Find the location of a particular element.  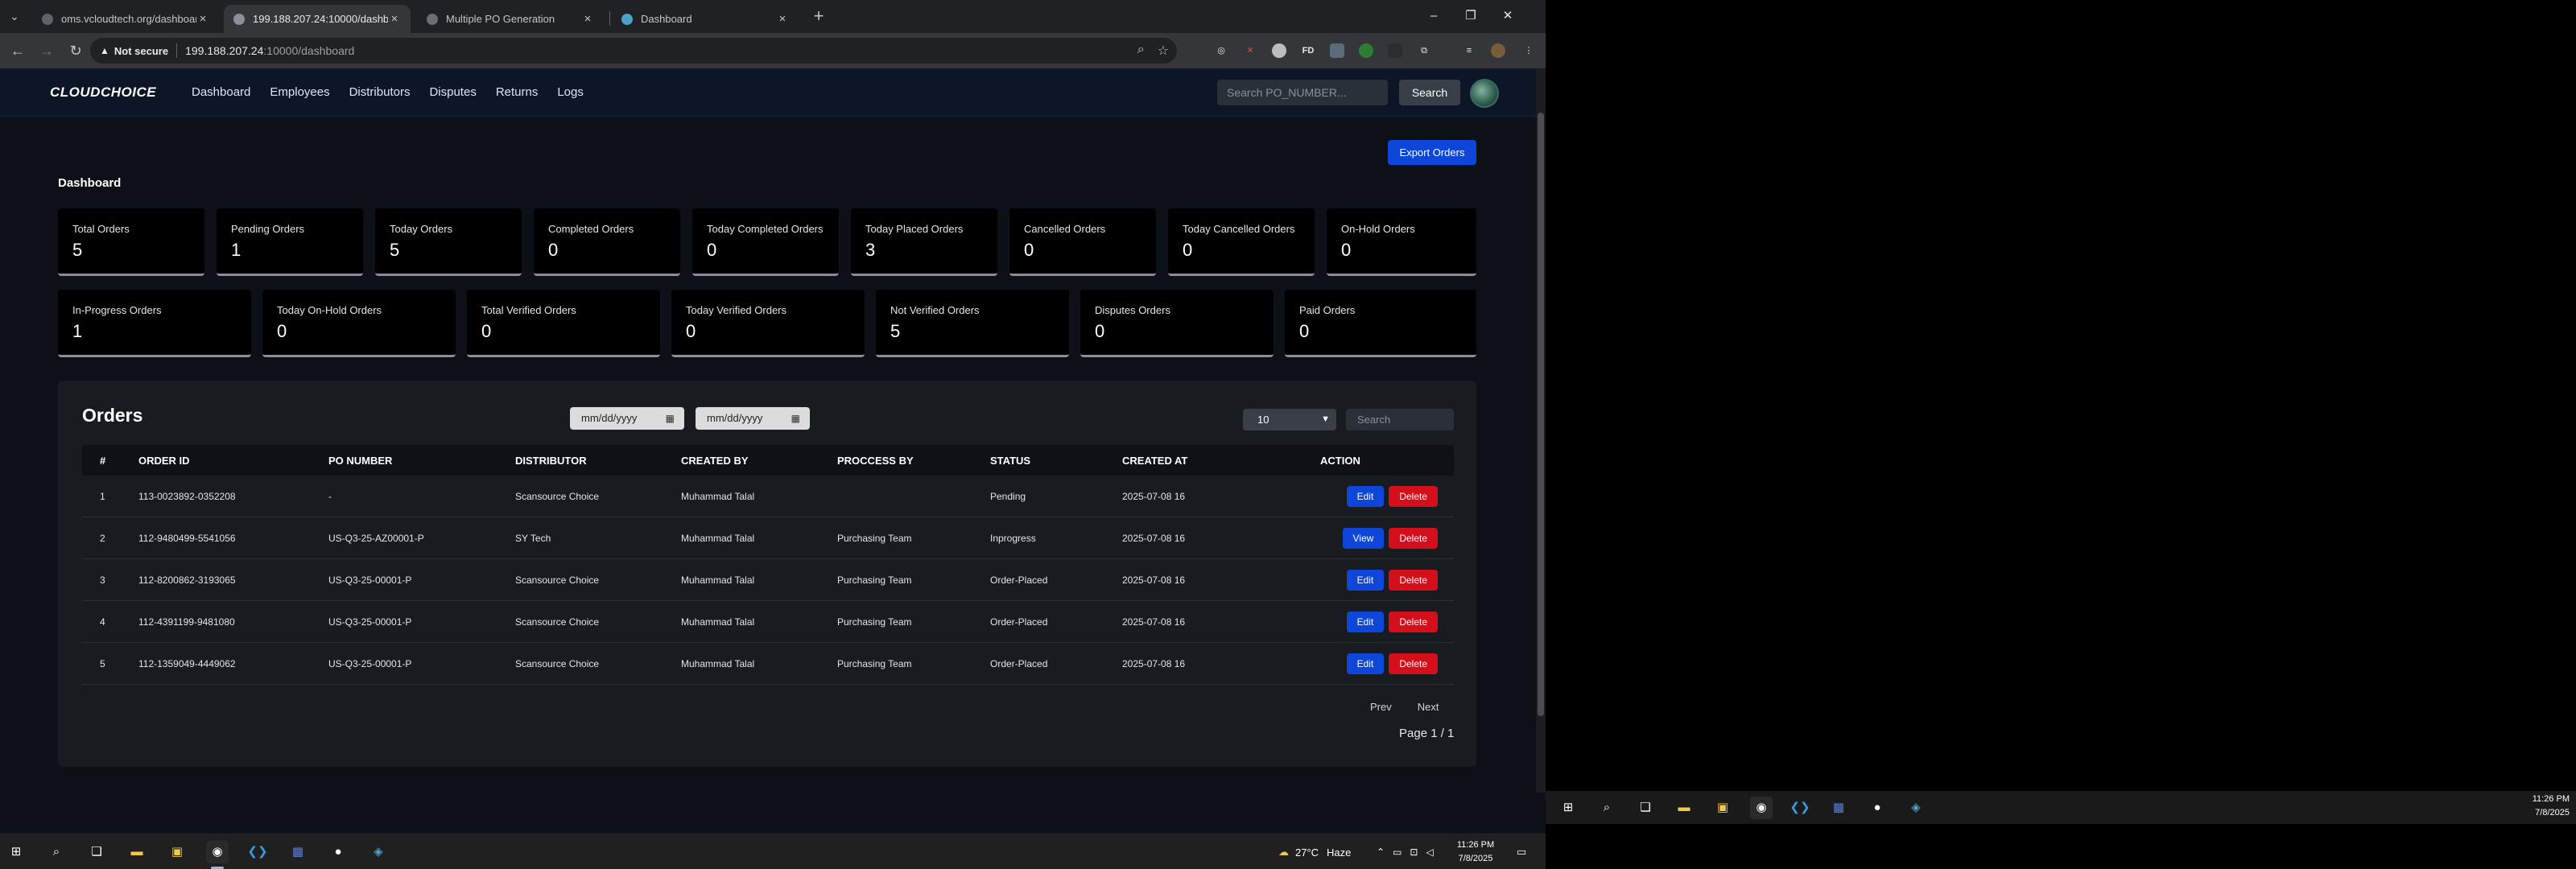

browser-tab-3: Multiple PO Generation × is located at coordinates (510, 19).